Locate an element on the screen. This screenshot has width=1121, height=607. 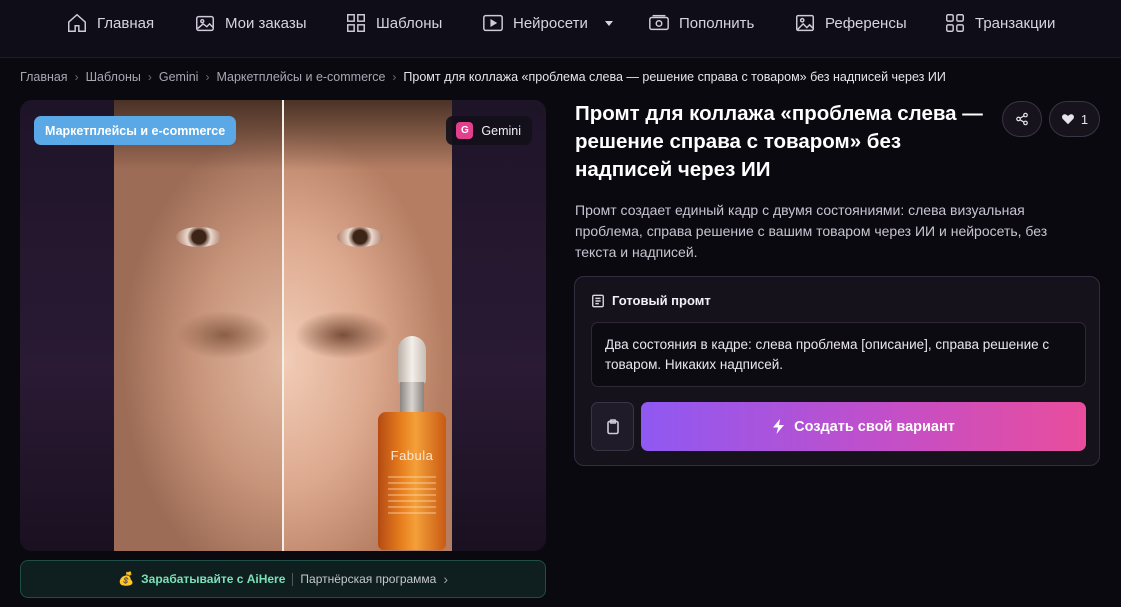
breadcrumb-templates: Шаблоны is located at coordinates (113, 77).